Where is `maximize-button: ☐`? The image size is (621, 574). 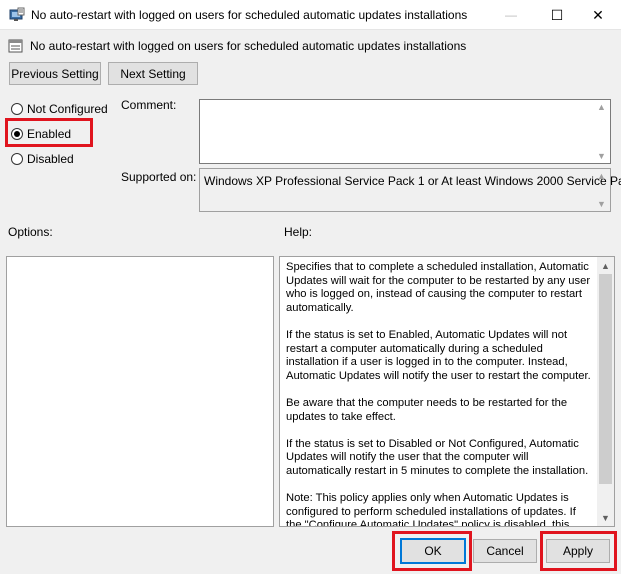 maximize-button: ☐ is located at coordinates (557, 15).